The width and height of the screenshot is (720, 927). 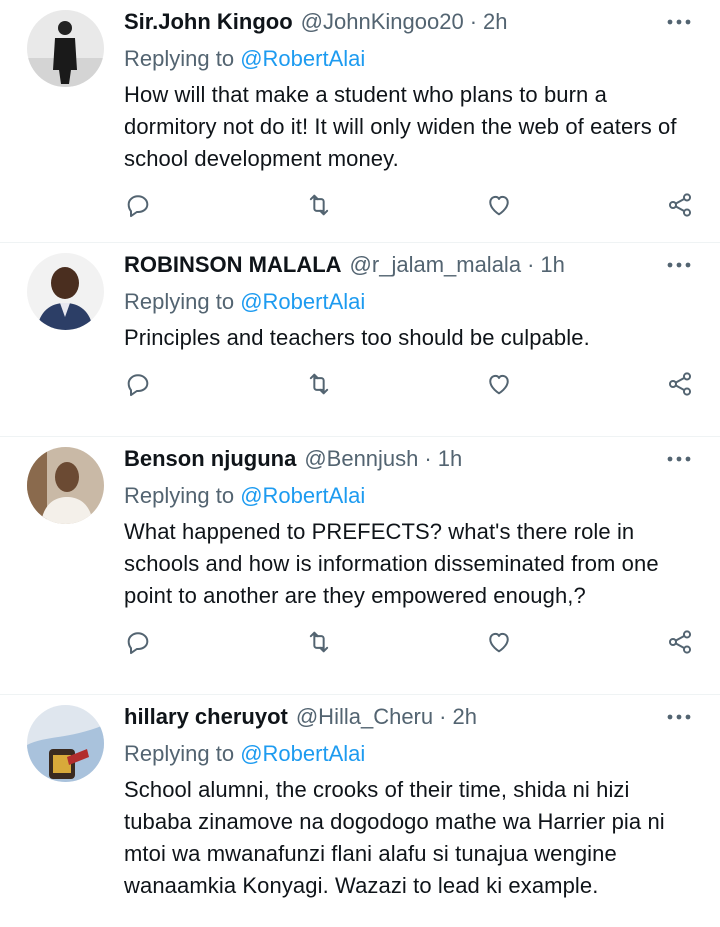 I want to click on author-handle: @JohnKingoo20, so click(x=382, y=22).